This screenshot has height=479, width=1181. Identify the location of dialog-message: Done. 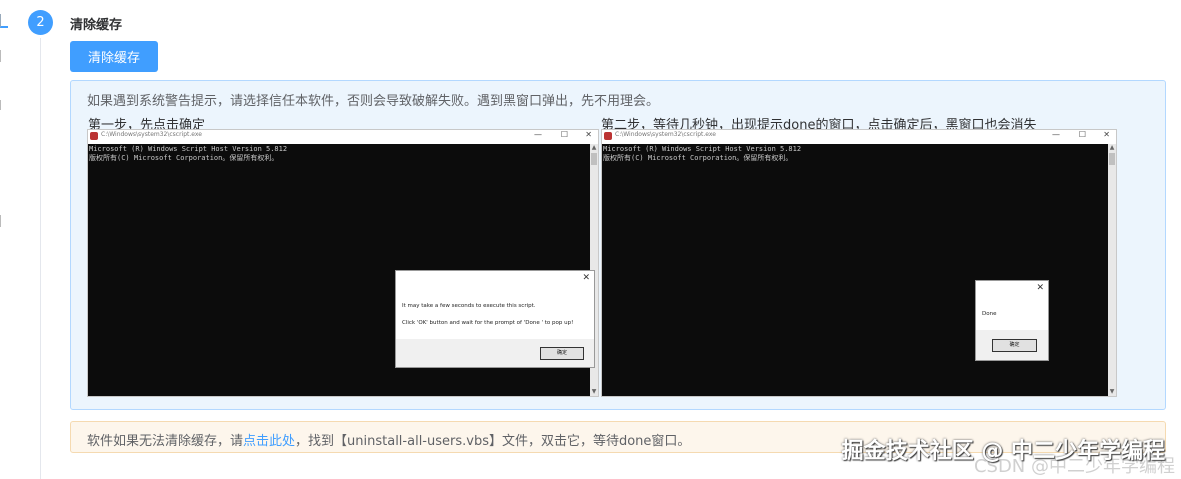
(989, 314).